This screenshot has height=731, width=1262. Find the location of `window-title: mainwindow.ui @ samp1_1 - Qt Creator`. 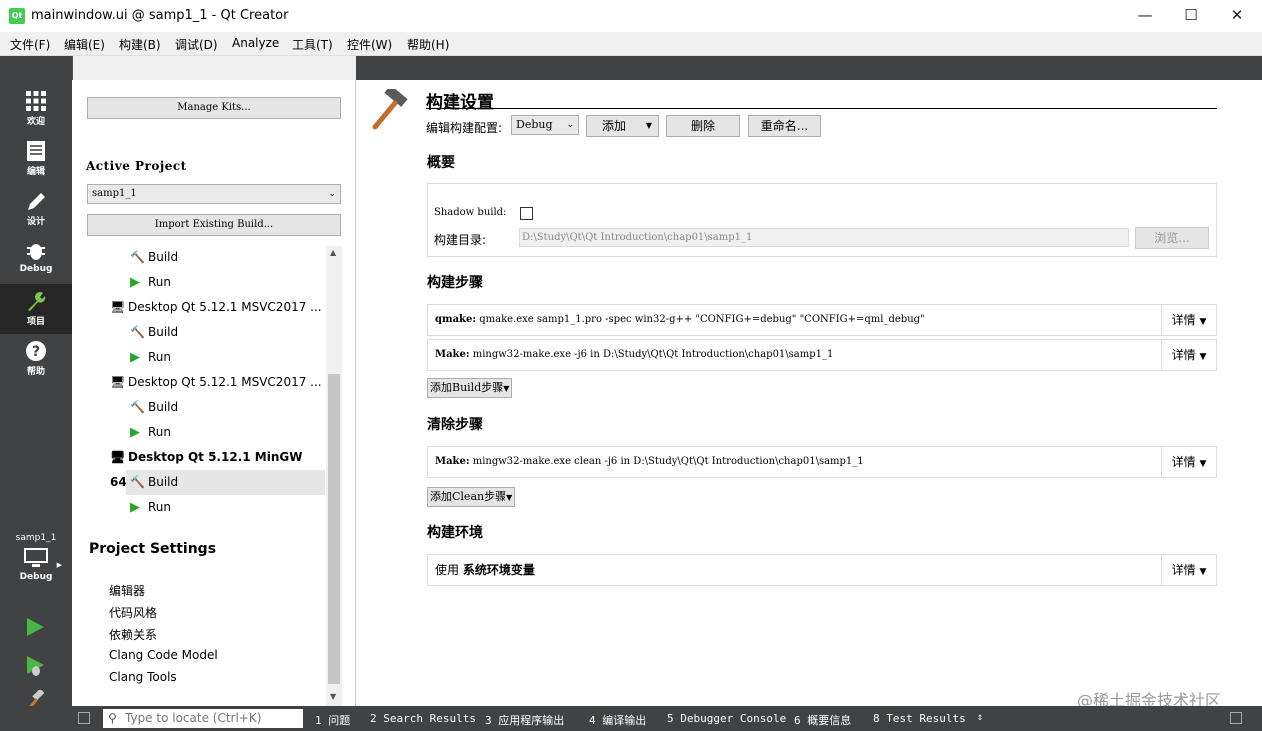

window-title: mainwindow.ui @ samp1_1 - Qt Creator is located at coordinates (160, 15).